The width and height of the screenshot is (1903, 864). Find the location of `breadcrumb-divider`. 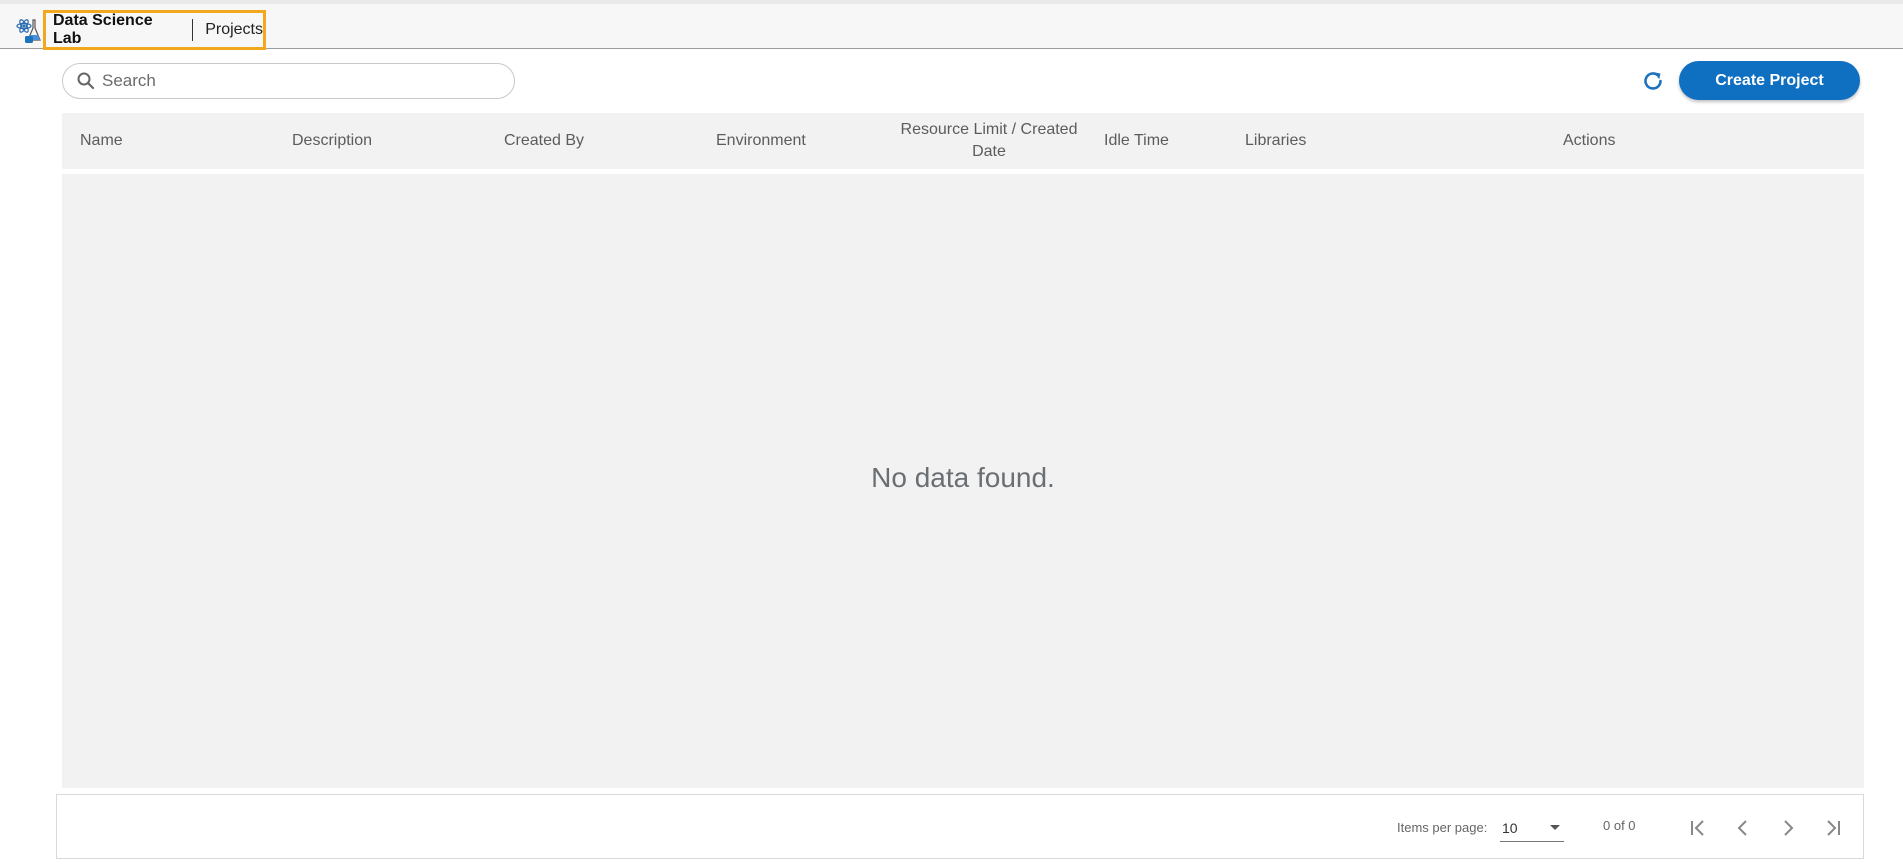

breadcrumb-divider is located at coordinates (193, 30).